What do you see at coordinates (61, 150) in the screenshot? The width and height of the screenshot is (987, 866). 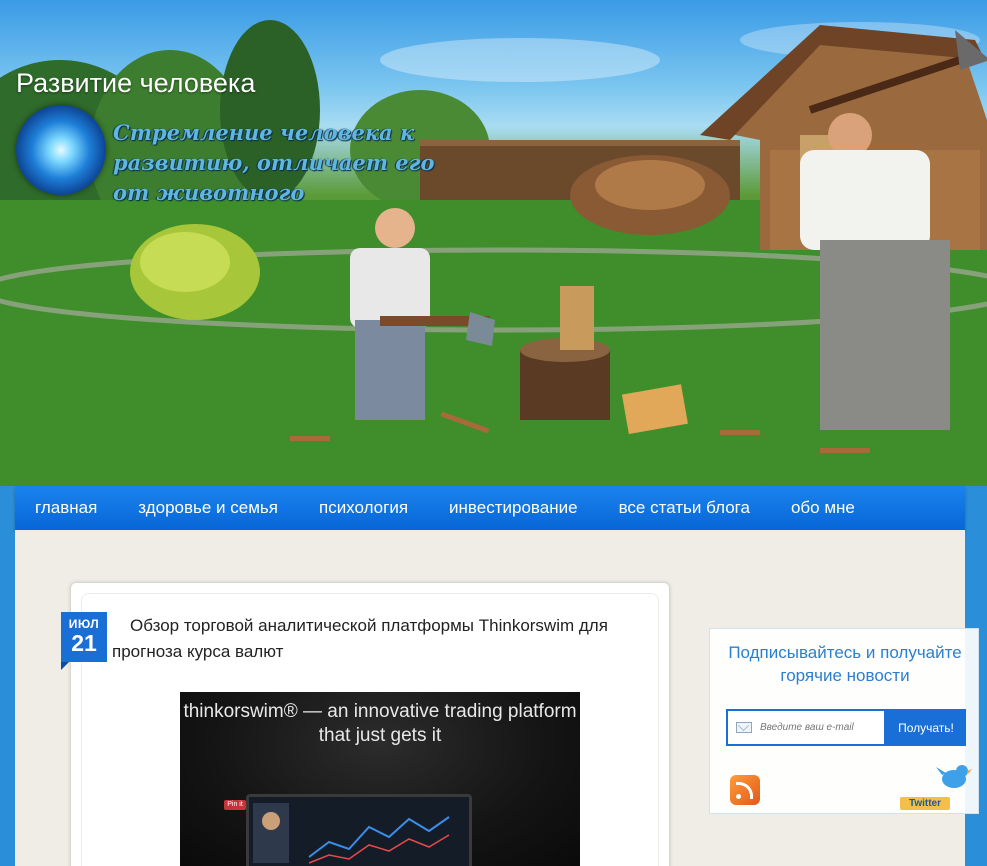 I see `logo-icon` at bounding box center [61, 150].